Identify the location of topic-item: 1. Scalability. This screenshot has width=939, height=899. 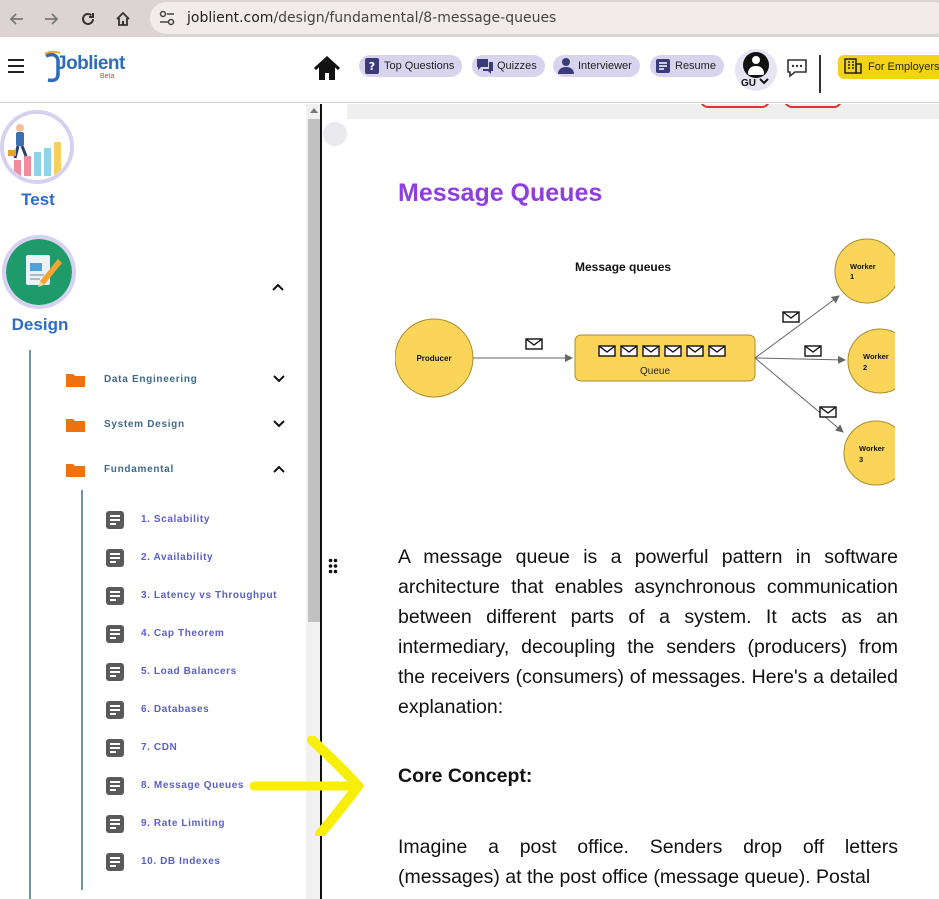
(206, 520).